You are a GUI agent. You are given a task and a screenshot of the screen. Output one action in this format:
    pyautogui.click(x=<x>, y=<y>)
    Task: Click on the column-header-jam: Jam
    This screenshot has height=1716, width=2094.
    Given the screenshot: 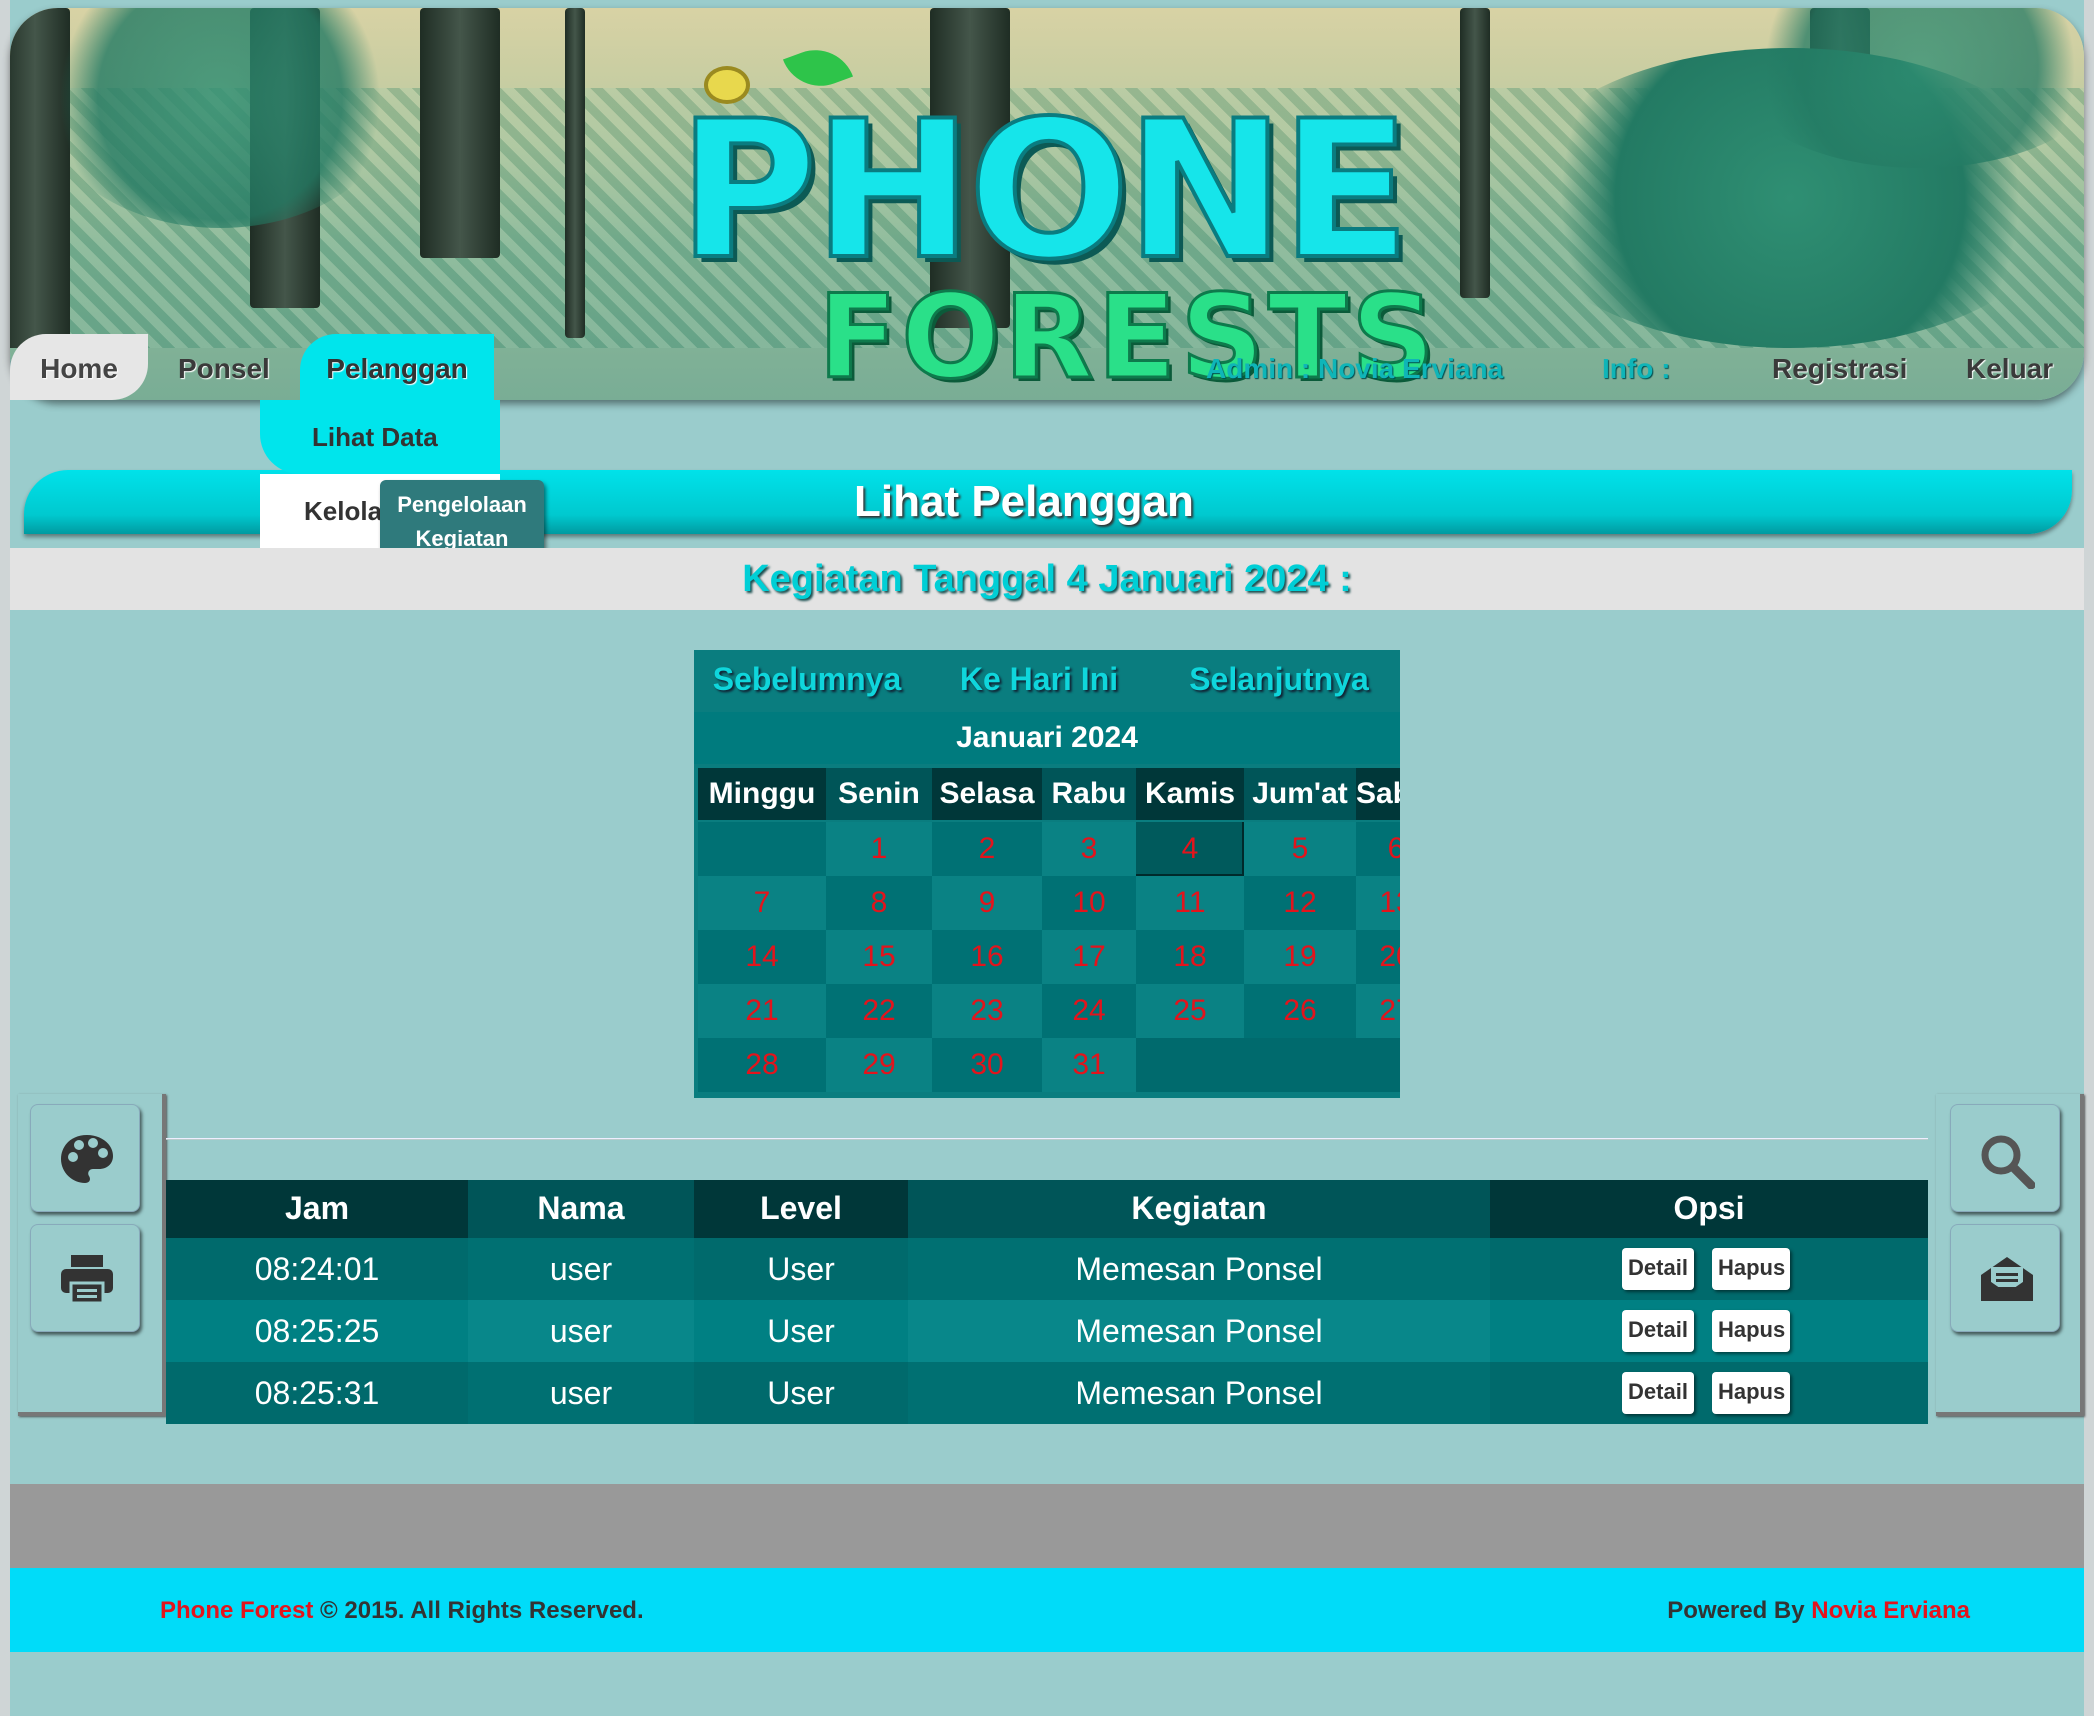 What is the action you would take?
    pyautogui.click(x=317, y=1209)
    